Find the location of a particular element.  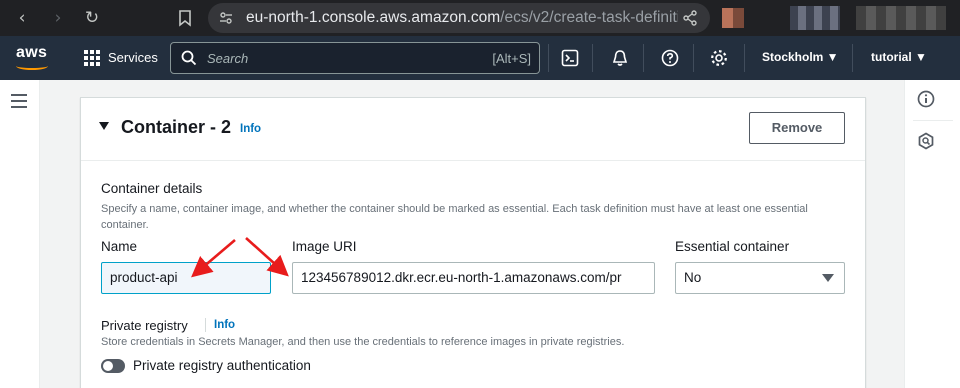

services-menu-button: Services is located at coordinates (121, 58).